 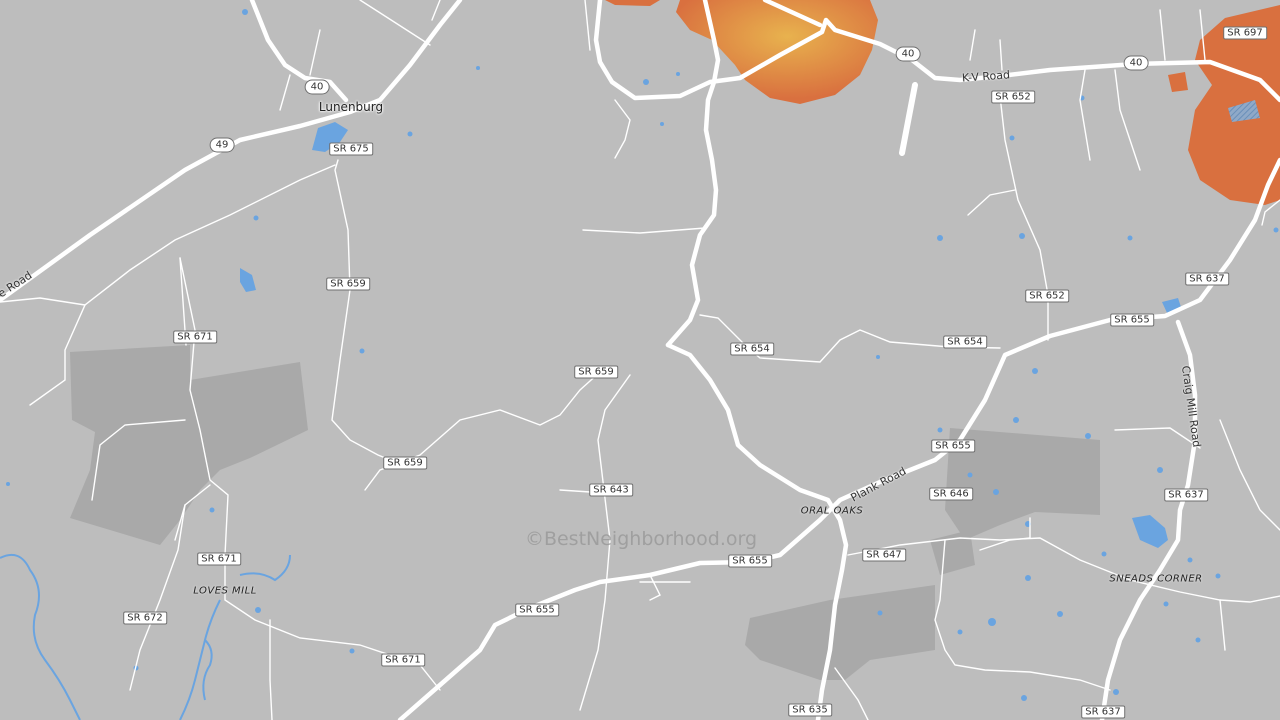 What do you see at coordinates (1155, 579) in the screenshot?
I see `place-label-sneads-corner: SNEADS CORNER` at bounding box center [1155, 579].